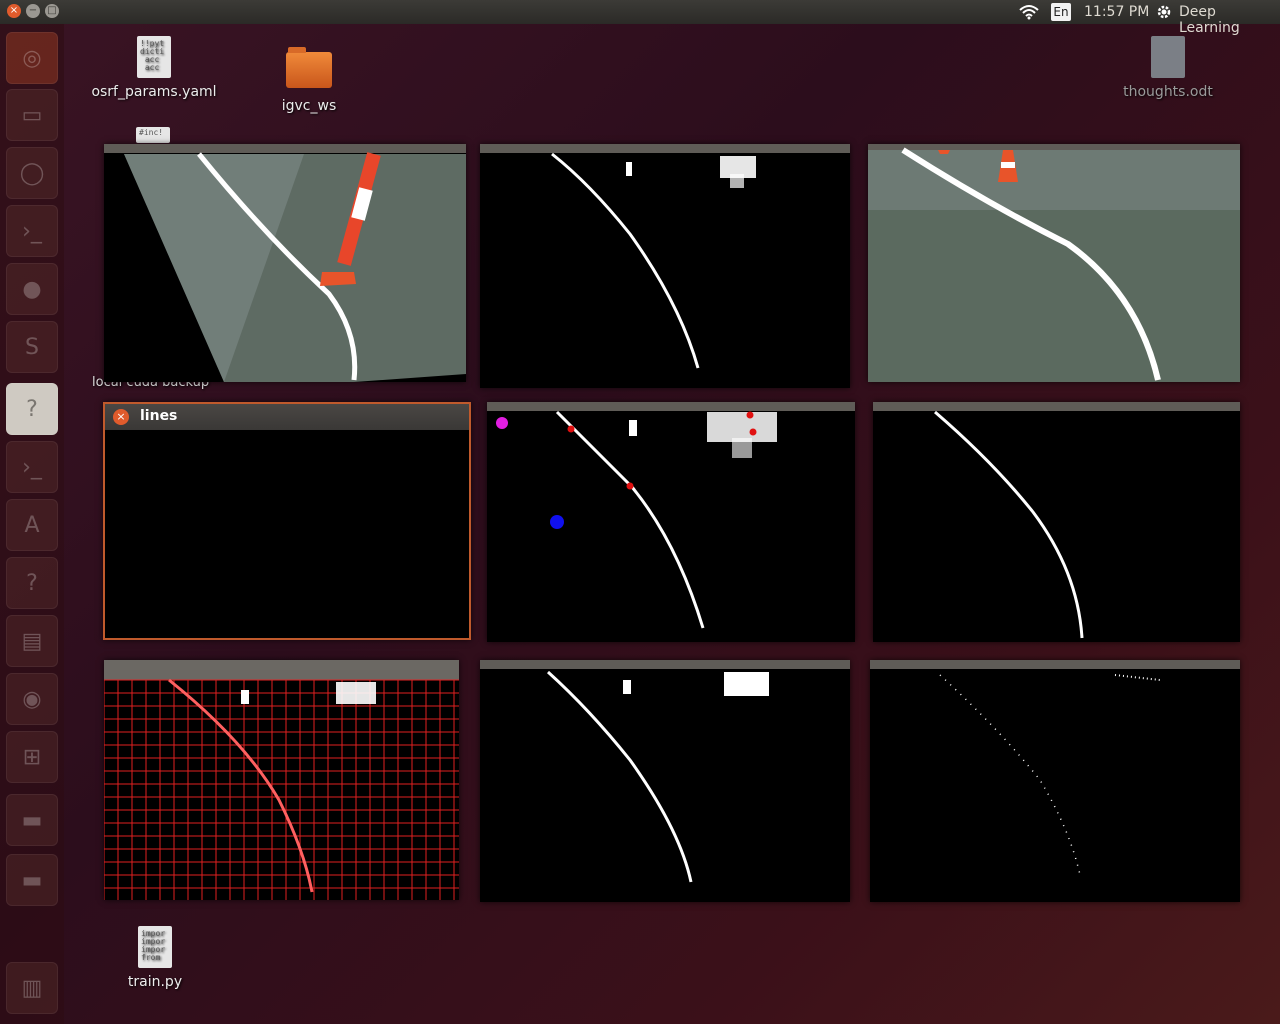  What do you see at coordinates (153, 135) in the screenshot?
I see `partial-file-icon: #inc!` at bounding box center [153, 135].